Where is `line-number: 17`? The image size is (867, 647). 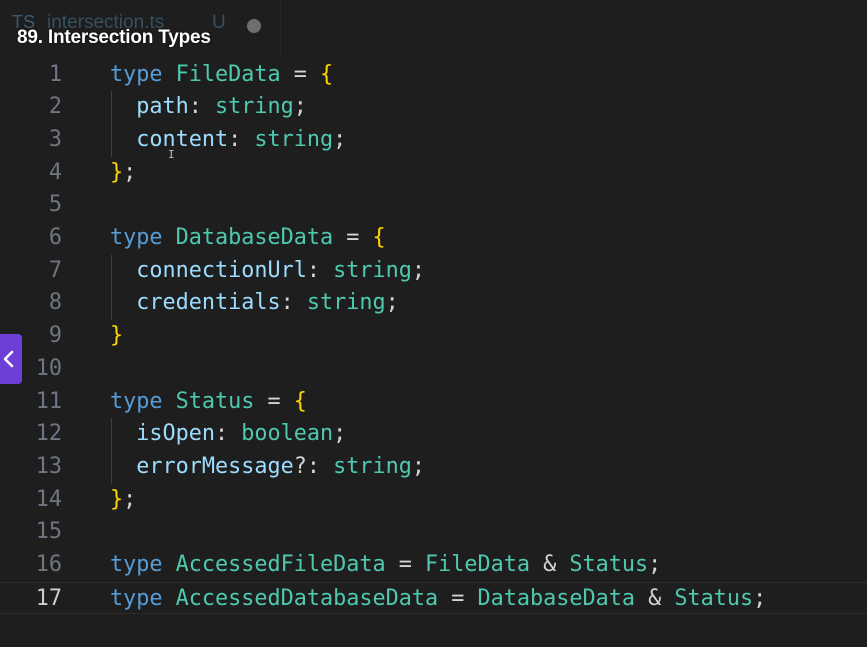 line-number: 17 is located at coordinates (48, 598).